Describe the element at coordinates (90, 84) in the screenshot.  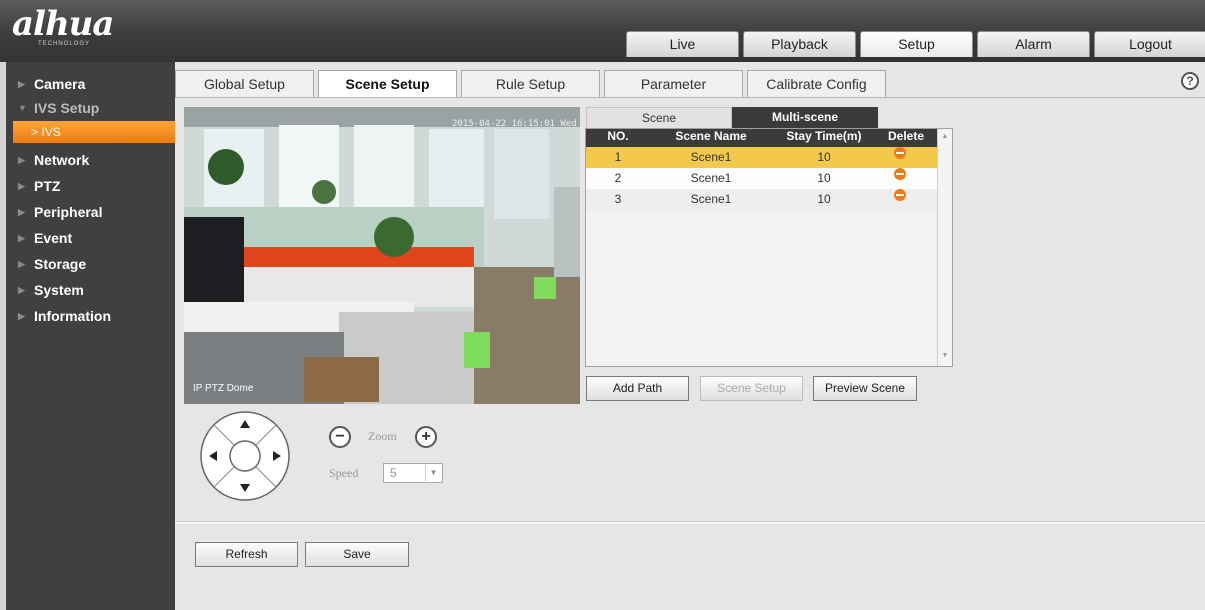
I see `sidebar-item-camera: ▶ Camera` at that location.